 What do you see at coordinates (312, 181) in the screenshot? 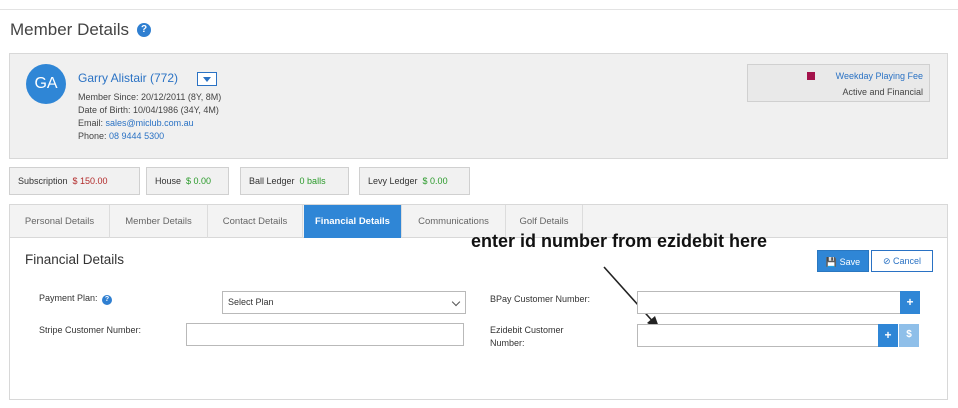
I see `ledger-value: 0 balls` at bounding box center [312, 181].